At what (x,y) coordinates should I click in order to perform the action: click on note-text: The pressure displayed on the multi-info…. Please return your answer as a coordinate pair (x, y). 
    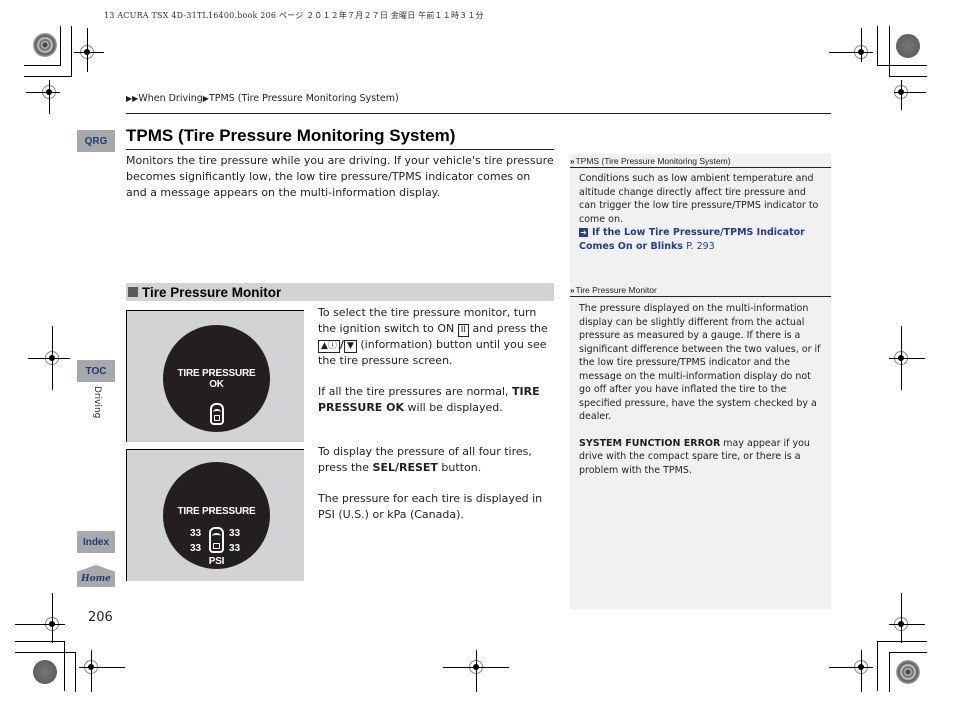
    Looking at the image, I should click on (700, 362).